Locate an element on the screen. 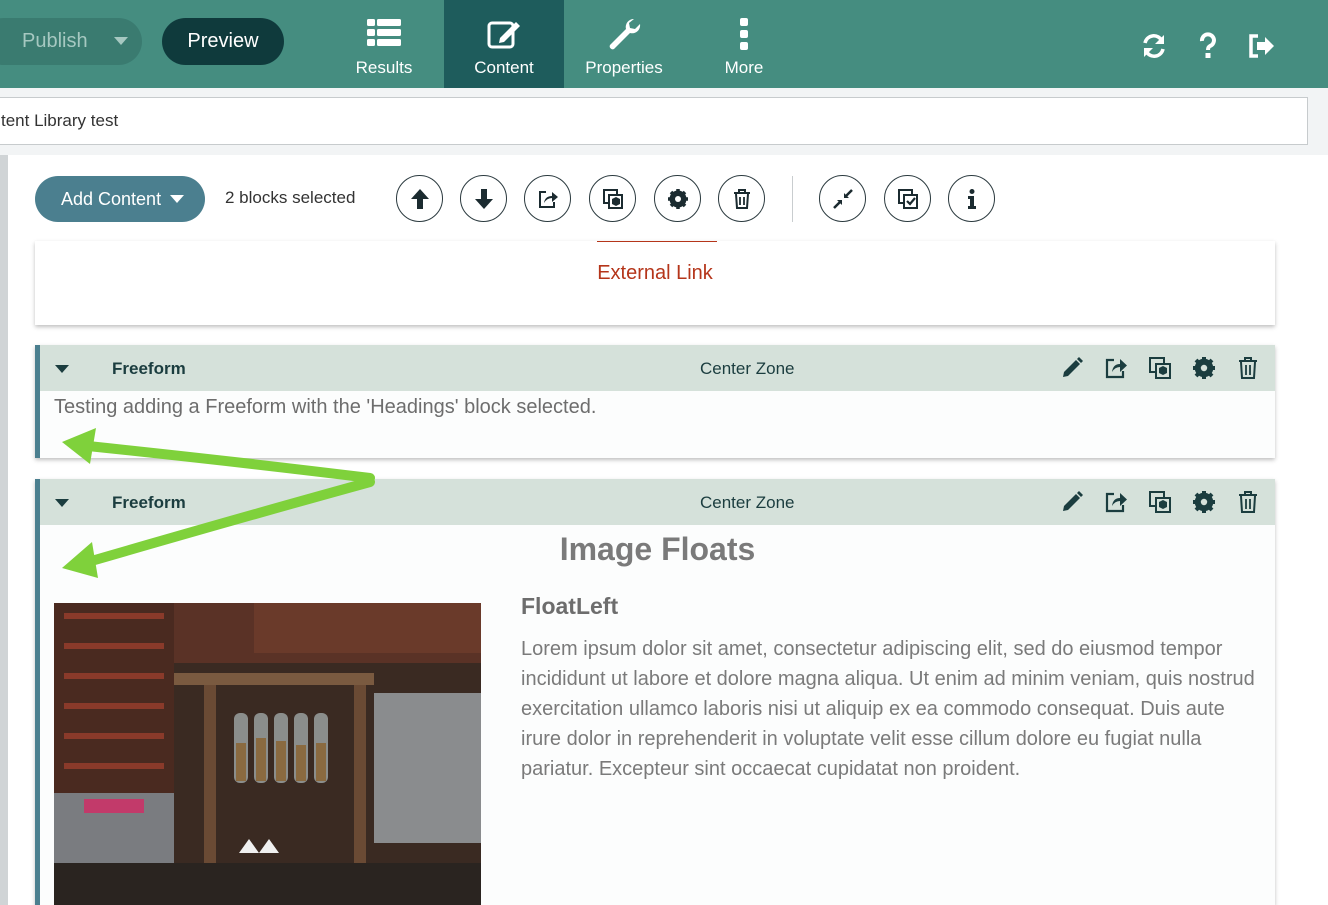 The height and width of the screenshot is (905, 1328). nav-properties-label: Properties is located at coordinates (624, 67).